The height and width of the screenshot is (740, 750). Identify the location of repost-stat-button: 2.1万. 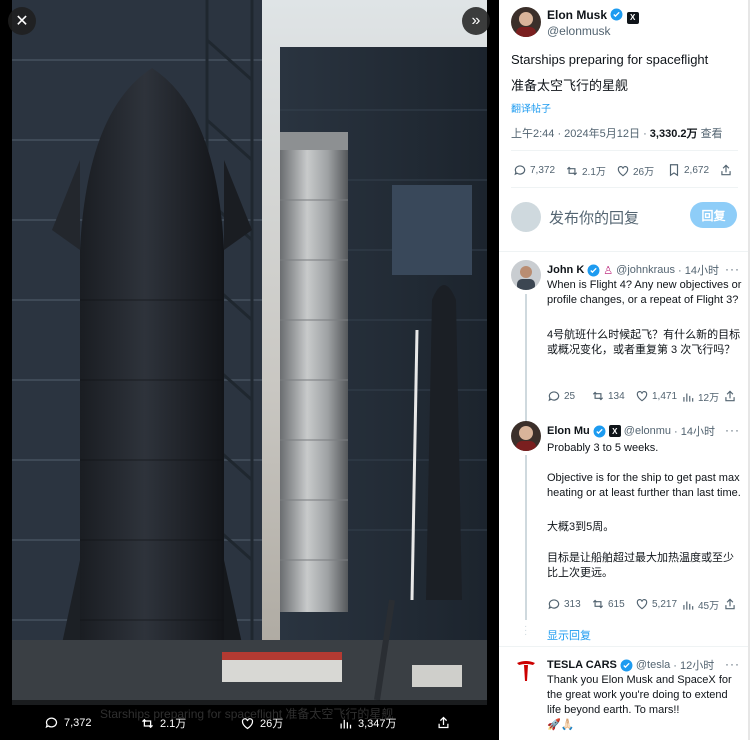
(585, 170).